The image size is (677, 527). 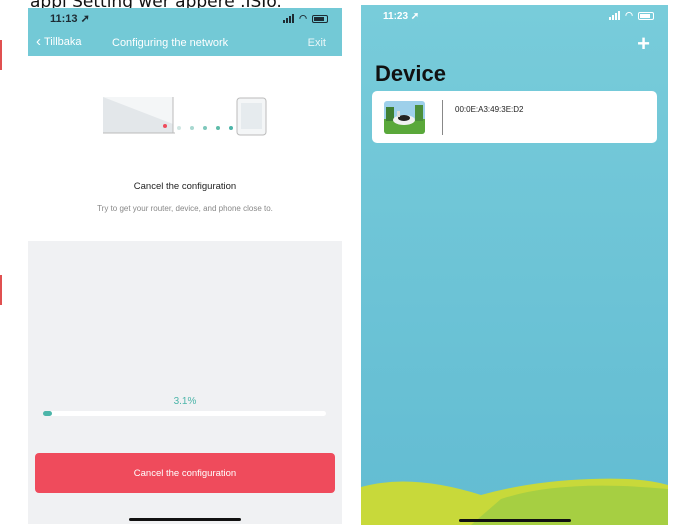 What do you see at coordinates (184, 413) in the screenshot?
I see `progress-bar` at bounding box center [184, 413].